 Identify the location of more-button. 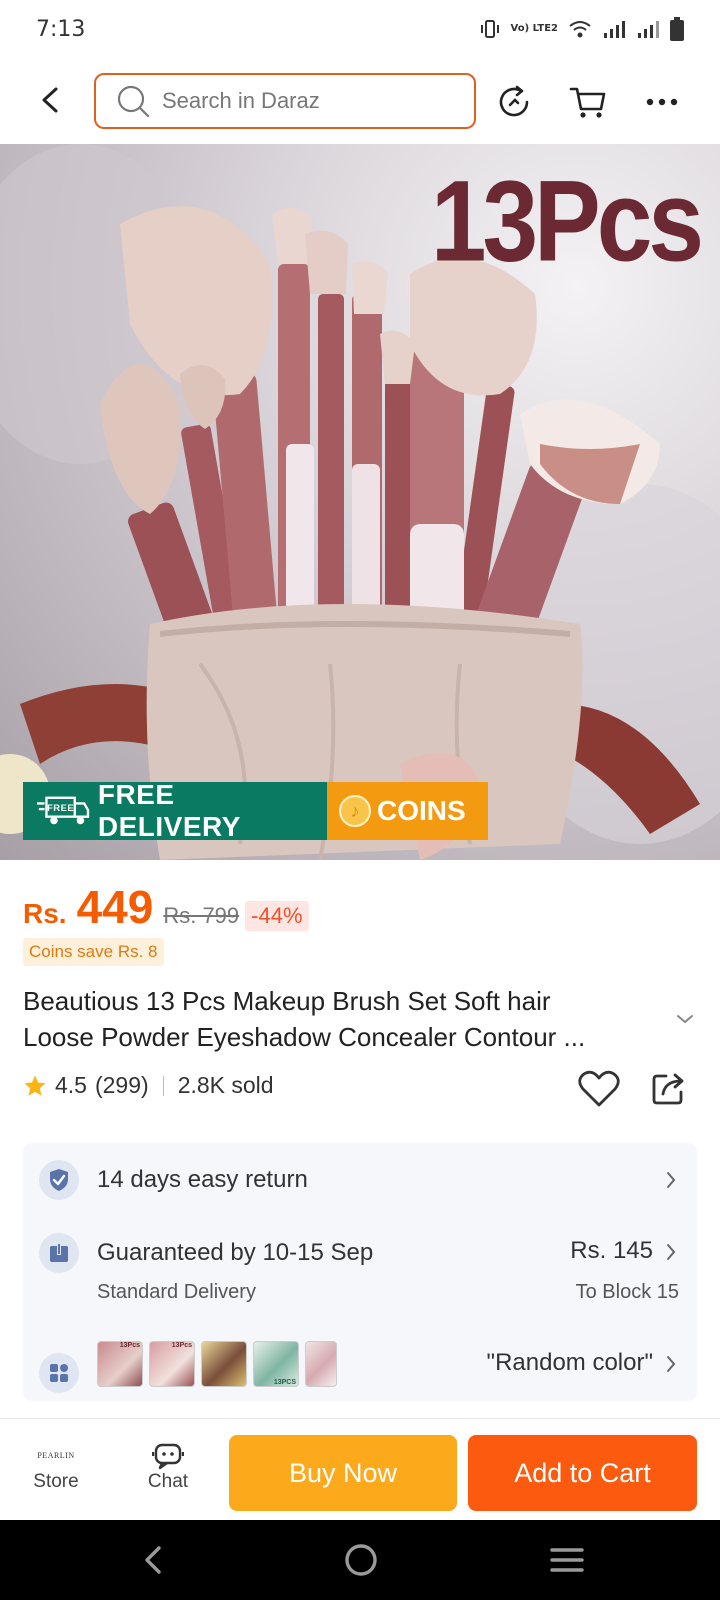
(662, 102).